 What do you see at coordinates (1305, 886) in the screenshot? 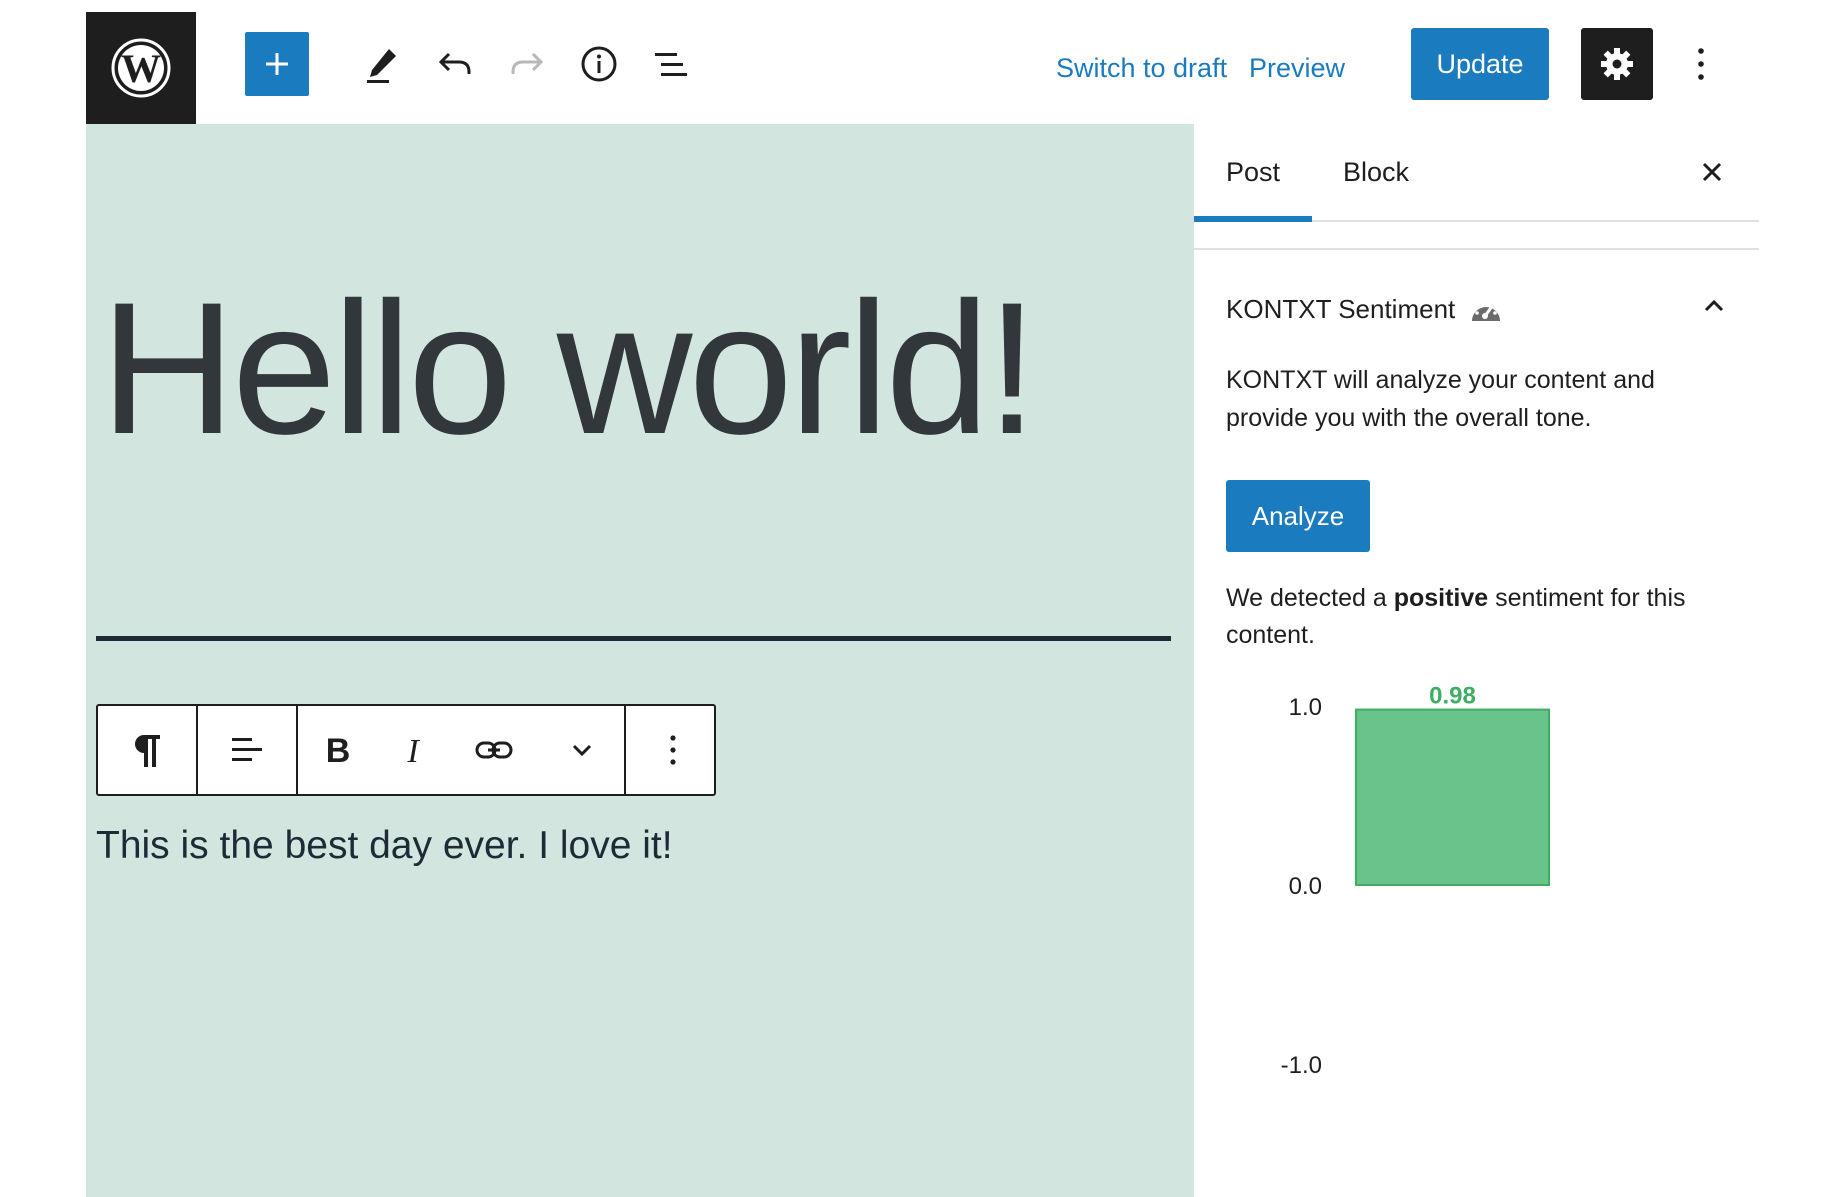
I see `y-tick-label: 0.0` at bounding box center [1305, 886].